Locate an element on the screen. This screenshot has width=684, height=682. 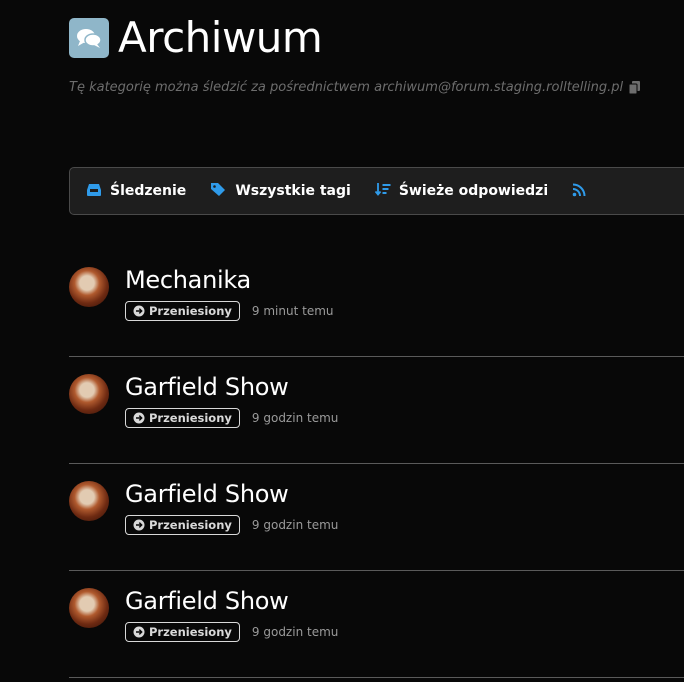
rss-button is located at coordinates (579, 191).